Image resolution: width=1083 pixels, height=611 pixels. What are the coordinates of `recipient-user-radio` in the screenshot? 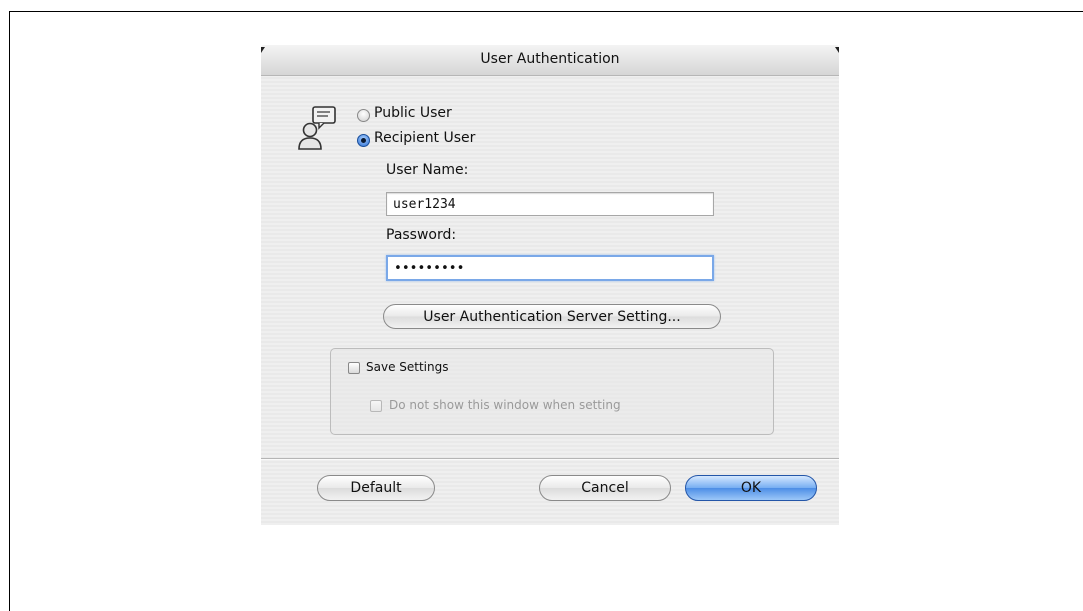 It's located at (363, 140).